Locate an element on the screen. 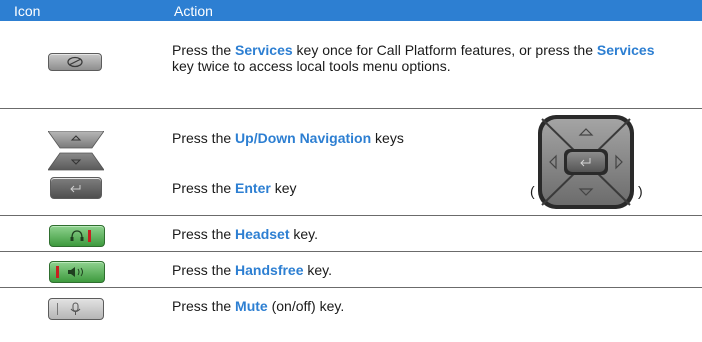 The height and width of the screenshot is (342, 702). action-text-segment: (on/off) key. is located at coordinates (306, 306).